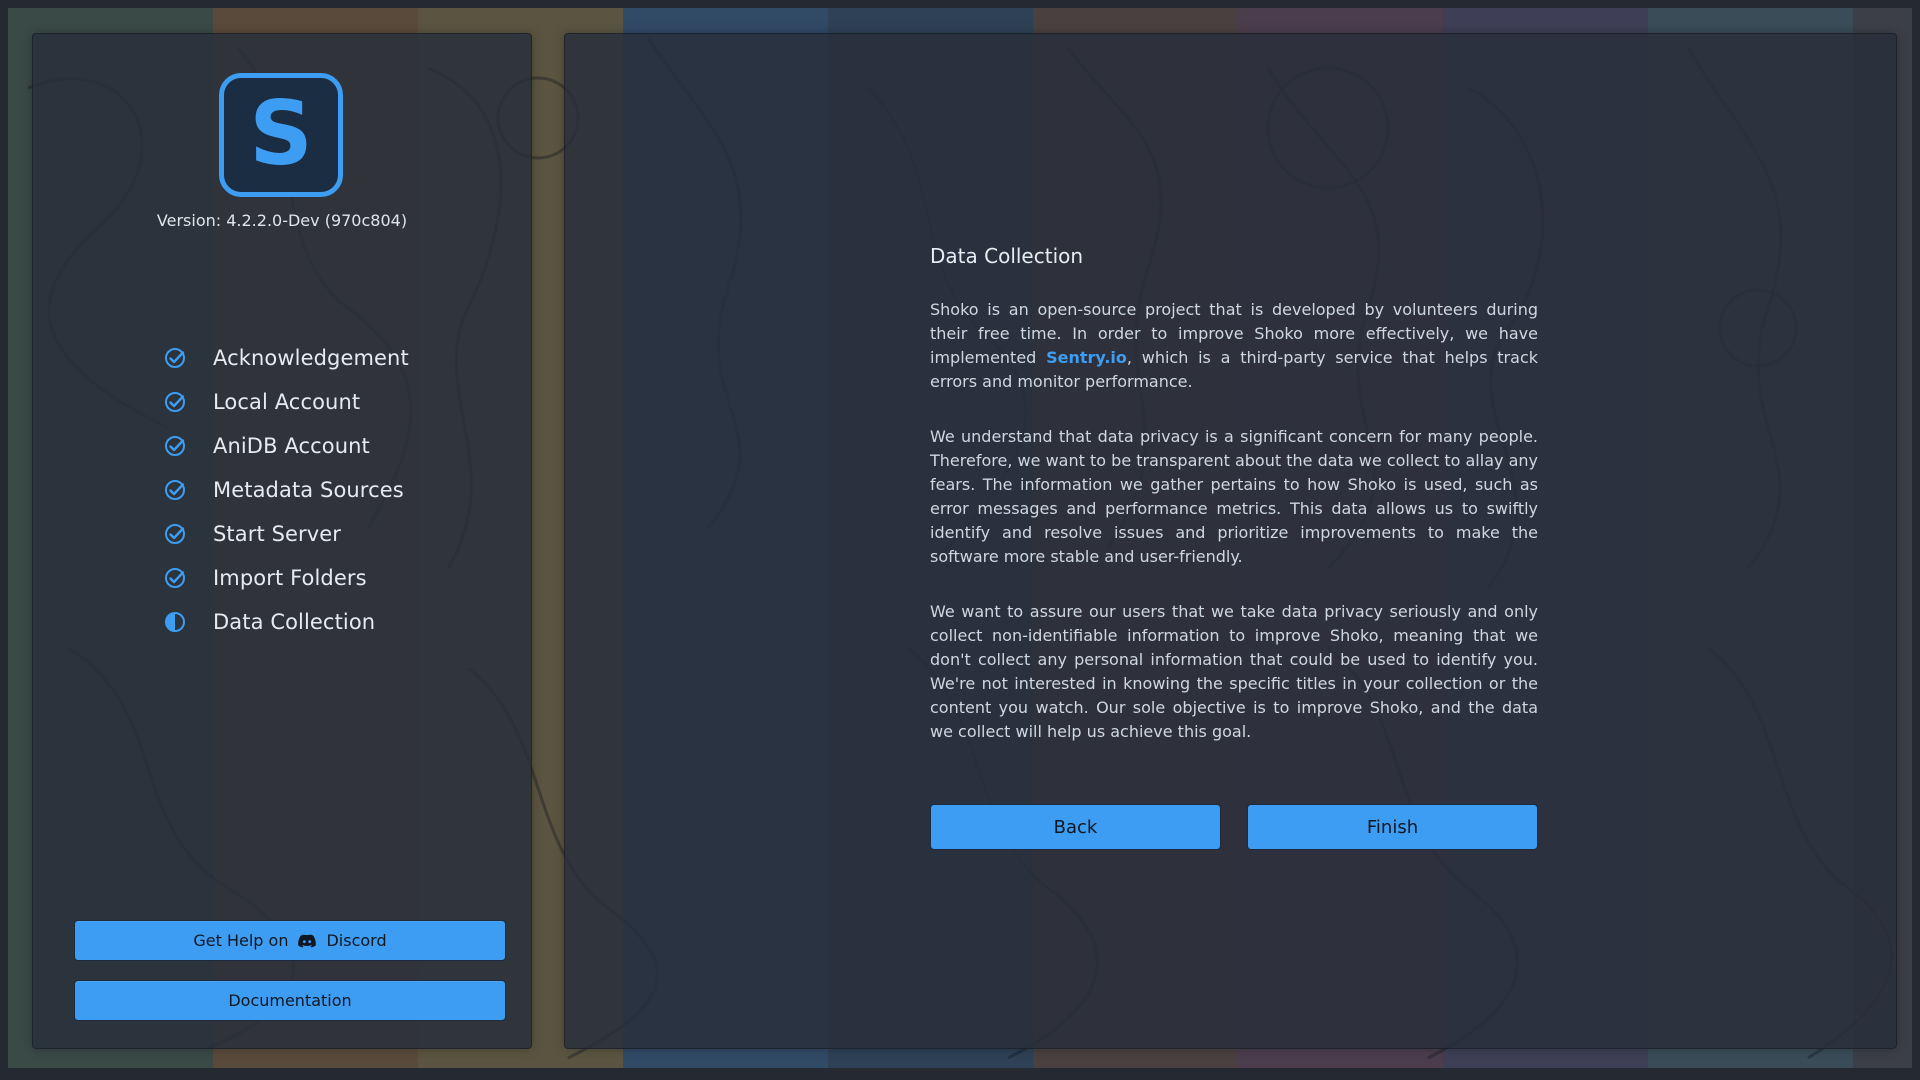 This screenshot has width=1920, height=1080. I want to click on step-anidb-account: AniDB Account, so click(286, 446).